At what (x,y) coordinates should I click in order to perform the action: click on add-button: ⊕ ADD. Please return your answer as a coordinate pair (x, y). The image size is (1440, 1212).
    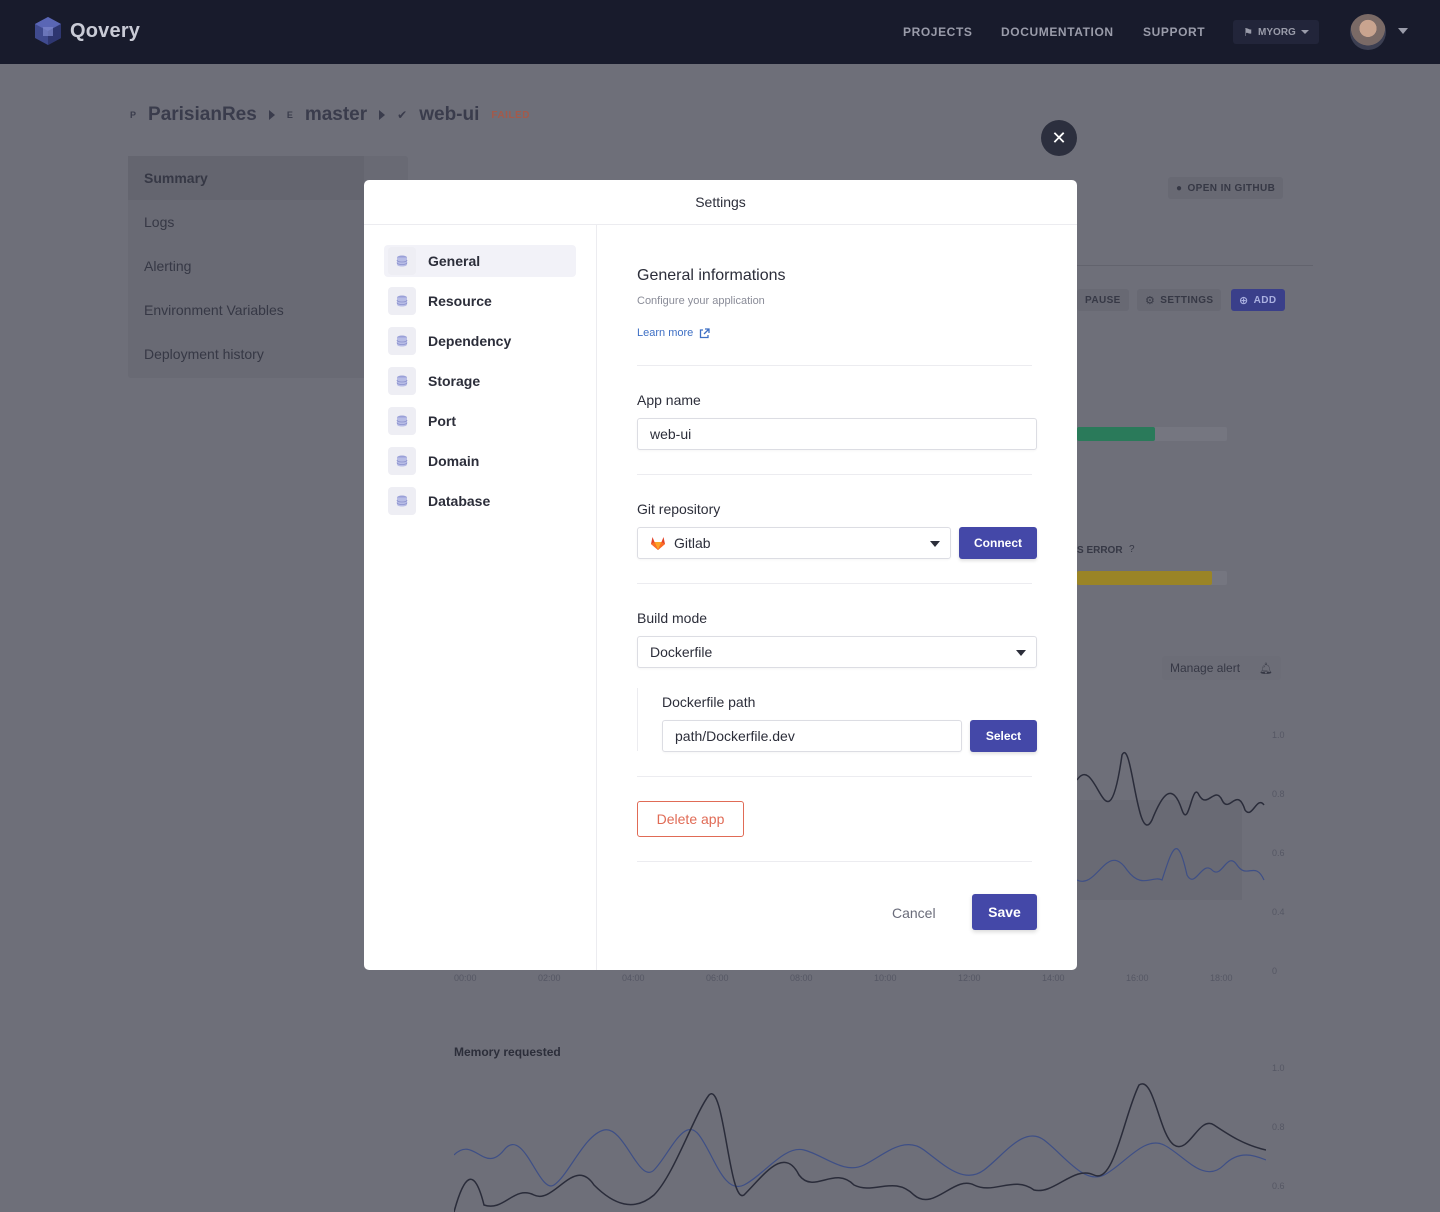
    Looking at the image, I should click on (1258, 300).